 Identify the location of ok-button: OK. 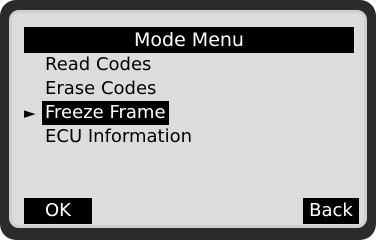
(58, 211).